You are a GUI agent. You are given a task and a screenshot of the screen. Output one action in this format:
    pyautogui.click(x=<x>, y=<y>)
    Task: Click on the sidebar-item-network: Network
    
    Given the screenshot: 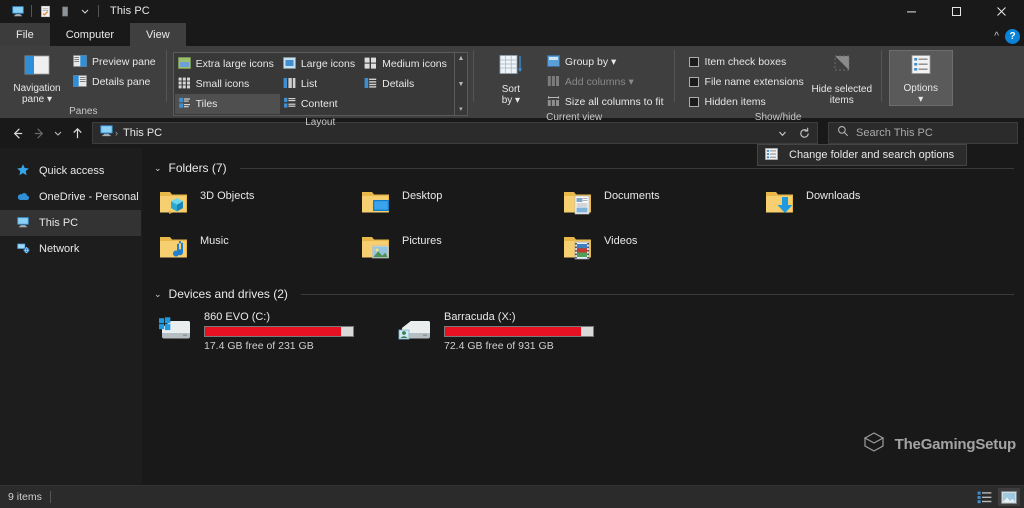 What is the action you would take?
    pyautogui.click(x=70, y=249)
    